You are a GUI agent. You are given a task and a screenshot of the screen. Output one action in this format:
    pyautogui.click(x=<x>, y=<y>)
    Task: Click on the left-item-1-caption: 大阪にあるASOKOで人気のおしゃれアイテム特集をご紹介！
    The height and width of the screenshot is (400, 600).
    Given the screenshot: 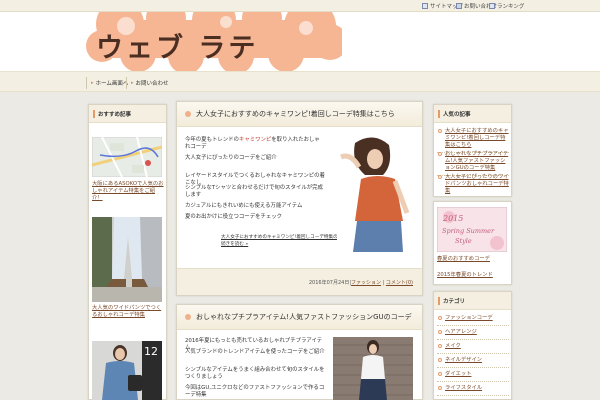 What is the action you would take?
    pyautogui.click(x=128, y=191)
    